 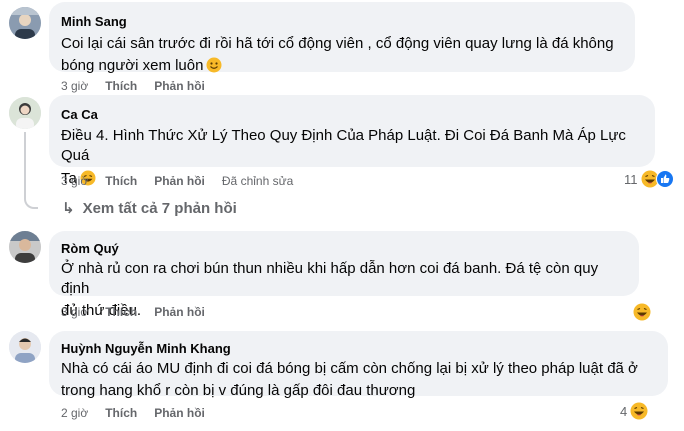 I want to click on reaction-summary: 4, so click(x=634, y=411).